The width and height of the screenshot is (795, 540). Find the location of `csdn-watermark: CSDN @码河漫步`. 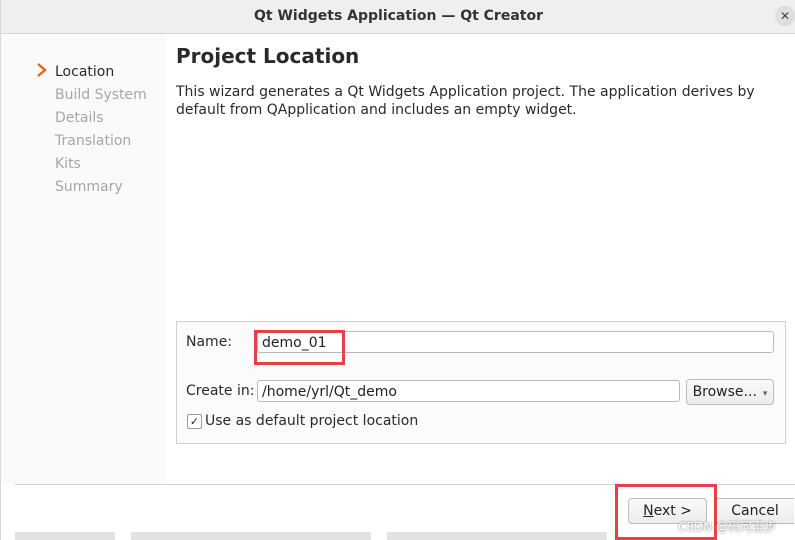

csdn-watermark: CSDN @码河漫步 is located at coordinates (727, 527).